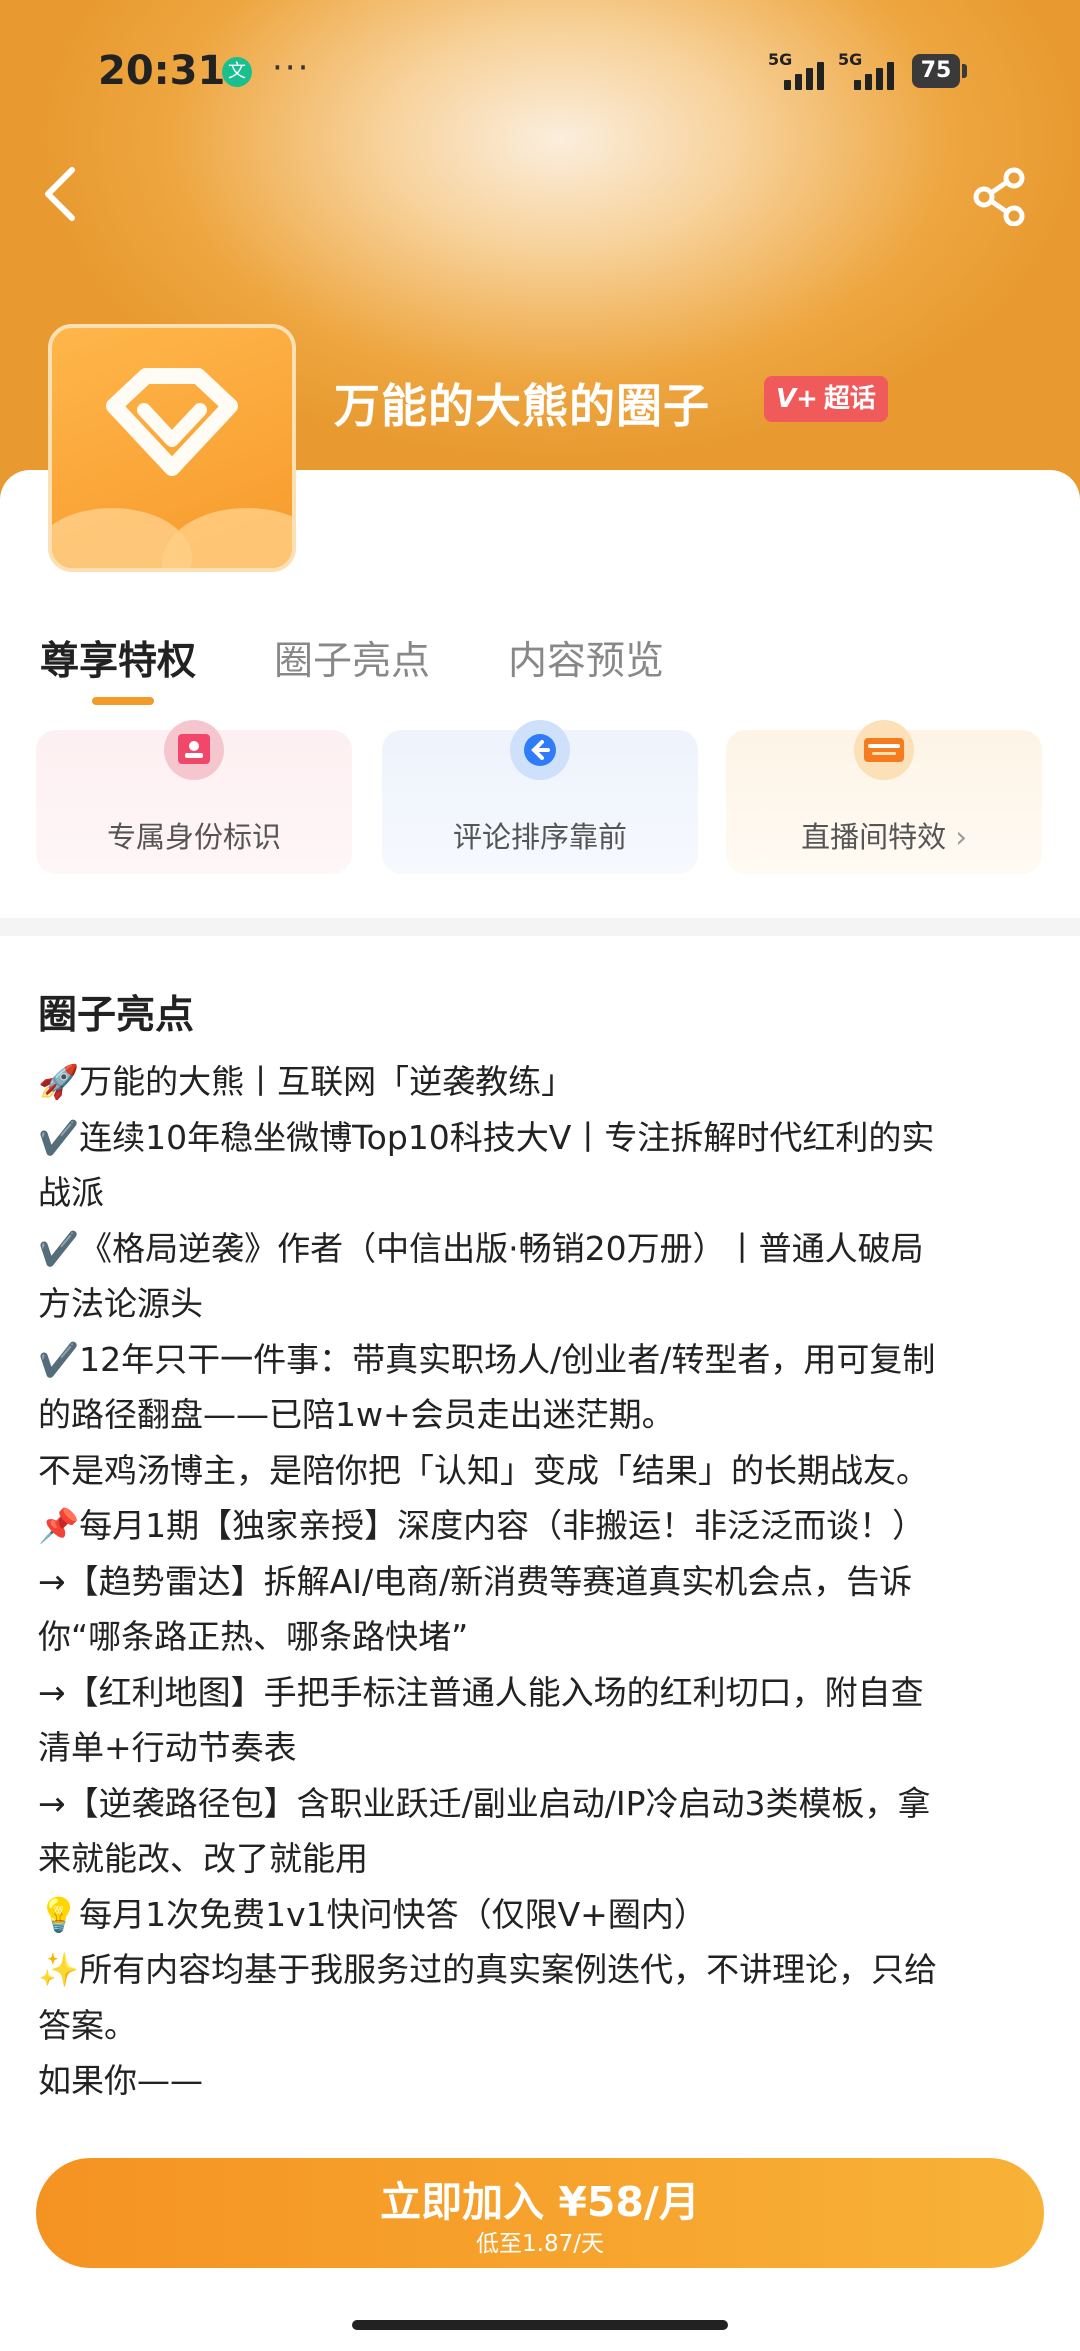 This screenshot has height=2351, width=1080. What do you see at coordinates (522, 406) in the screenshot?
I see `circle-title: 万能的大熊的圈子` at bounding box center [522, 406].